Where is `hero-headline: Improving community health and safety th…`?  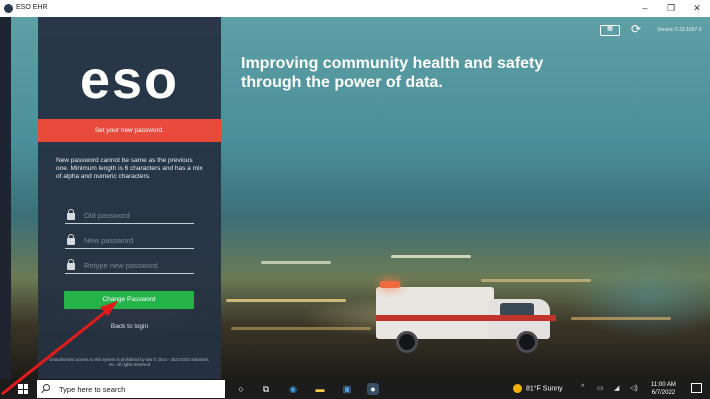
hero-headline: Improving community health and safety th… is located at coordinates (392, 73).